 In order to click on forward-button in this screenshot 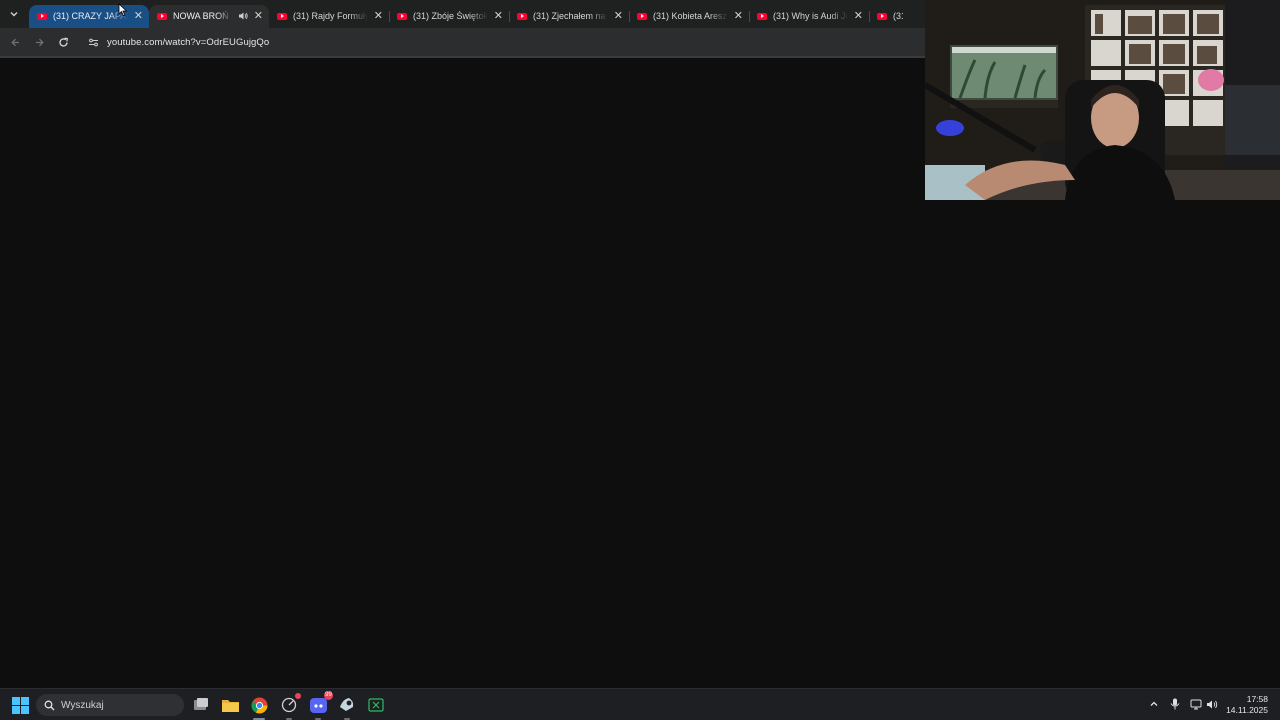, I will do `click(39, 42)`.